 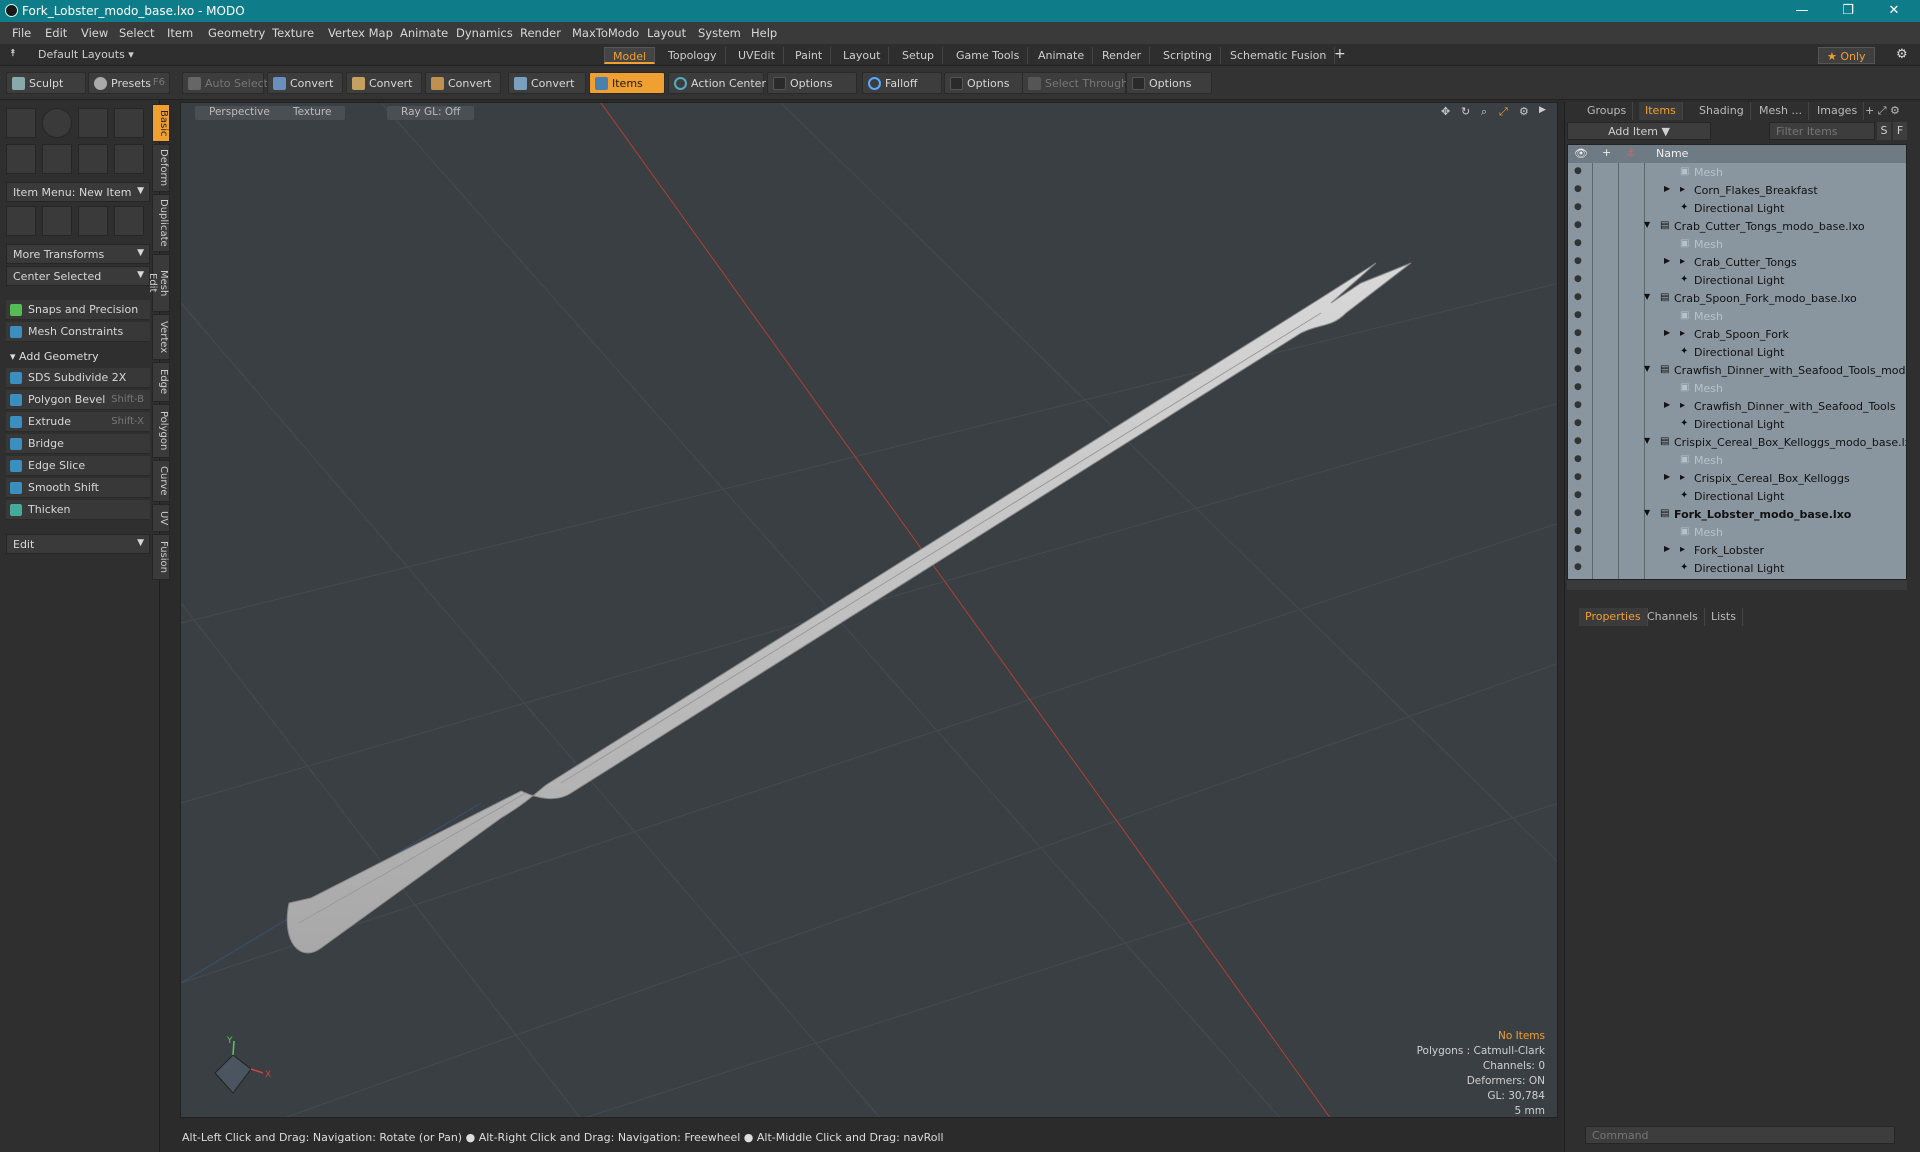 I want to click on light-primitive-icon, so click(x=93, y=159).